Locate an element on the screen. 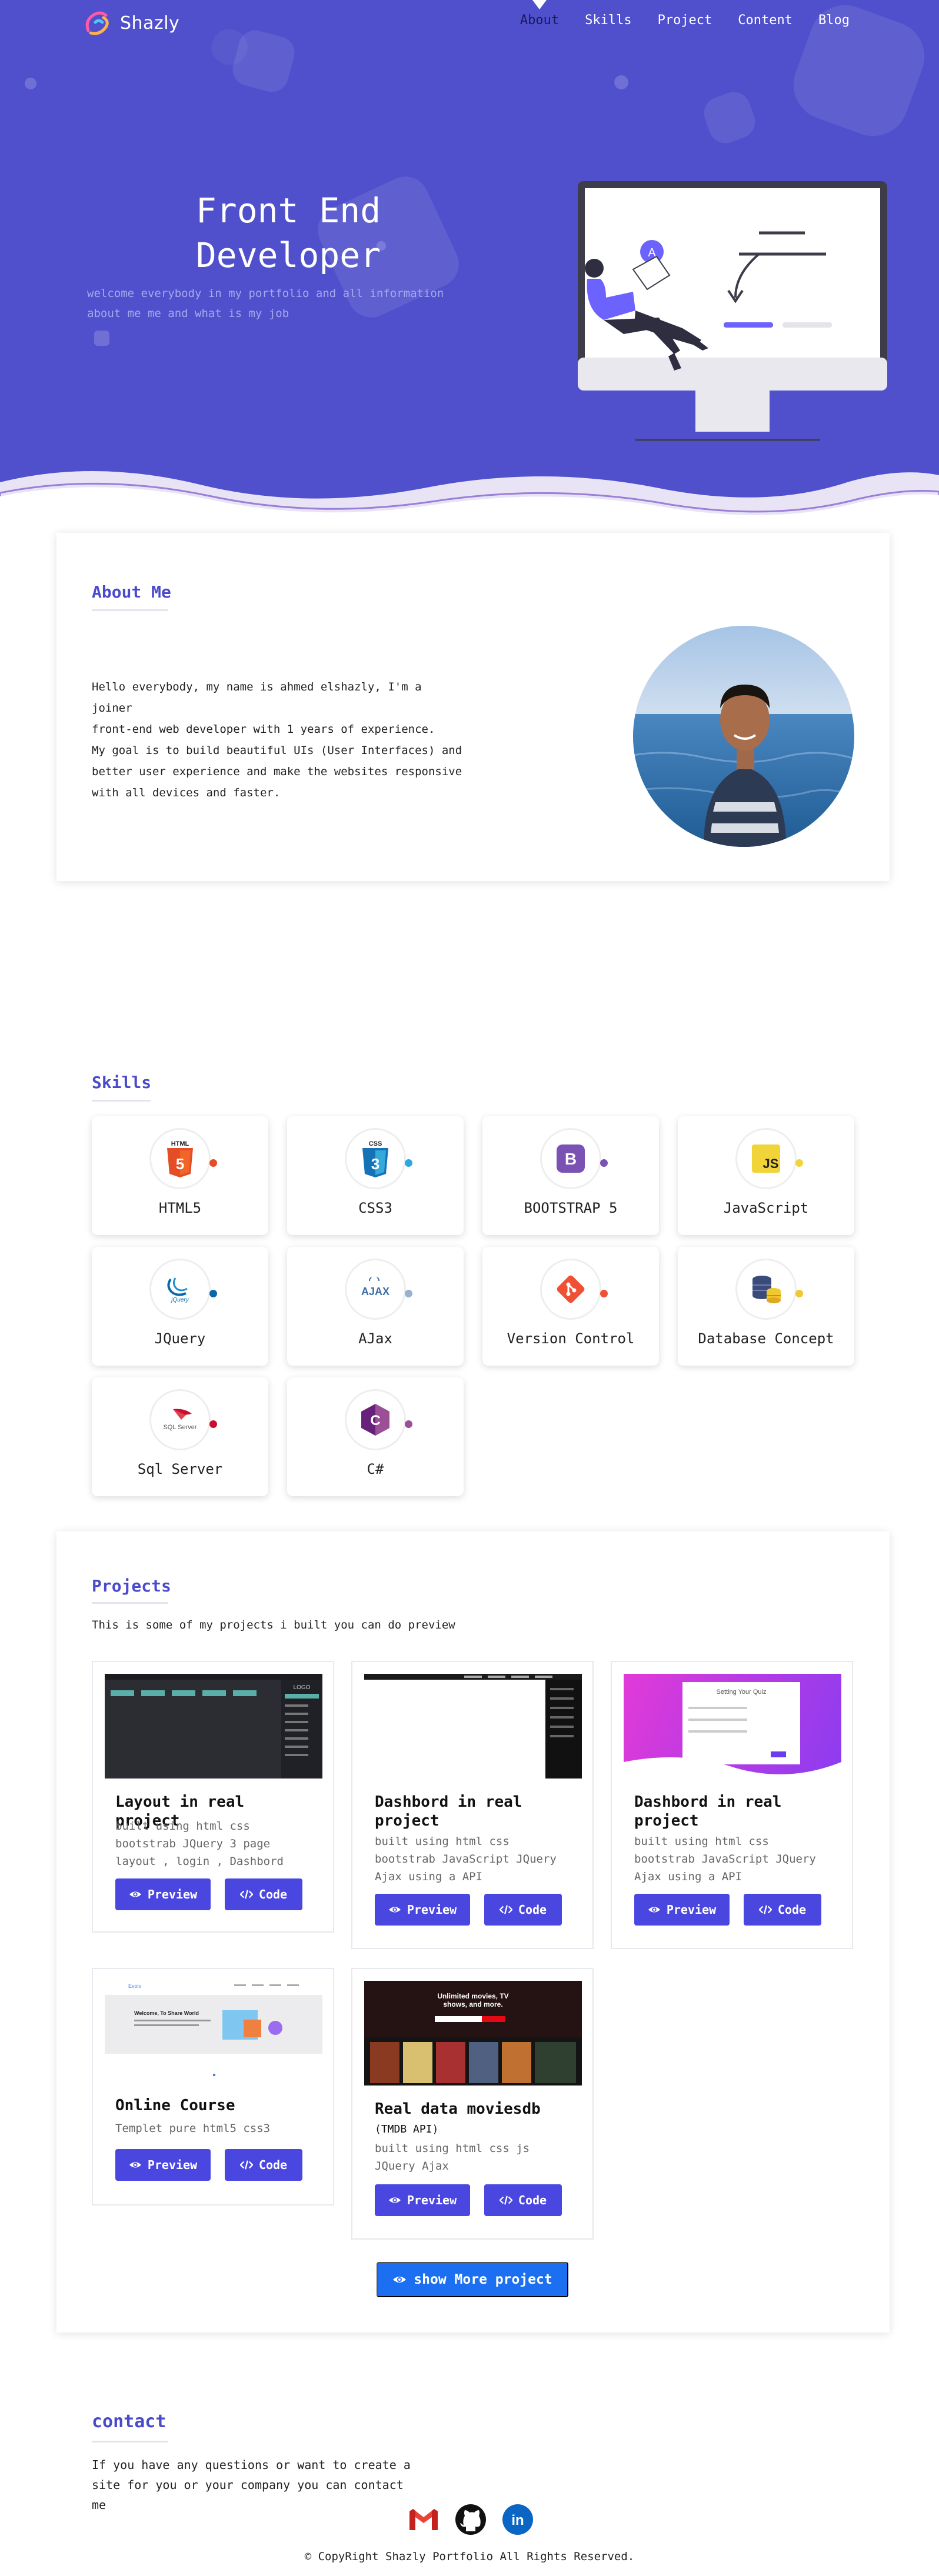  skill-label: HTML5 is located at coordinates (180, 1208).